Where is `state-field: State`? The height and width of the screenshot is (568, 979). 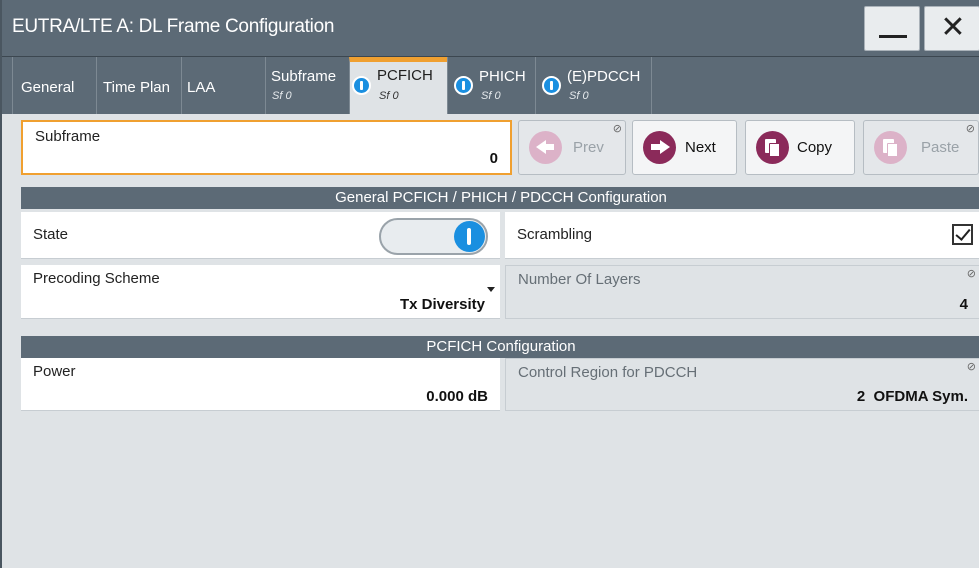 state-field: State is located at coordinates (260, 235).